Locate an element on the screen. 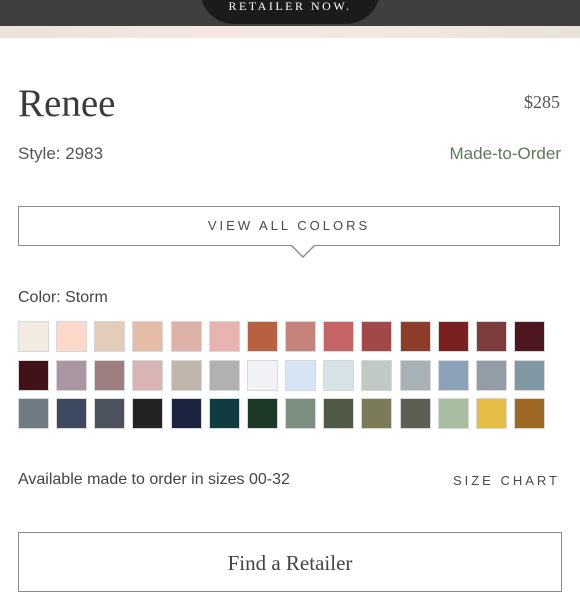 The image size is (580, 592). banner-strip is located at coordinates (290, 32).